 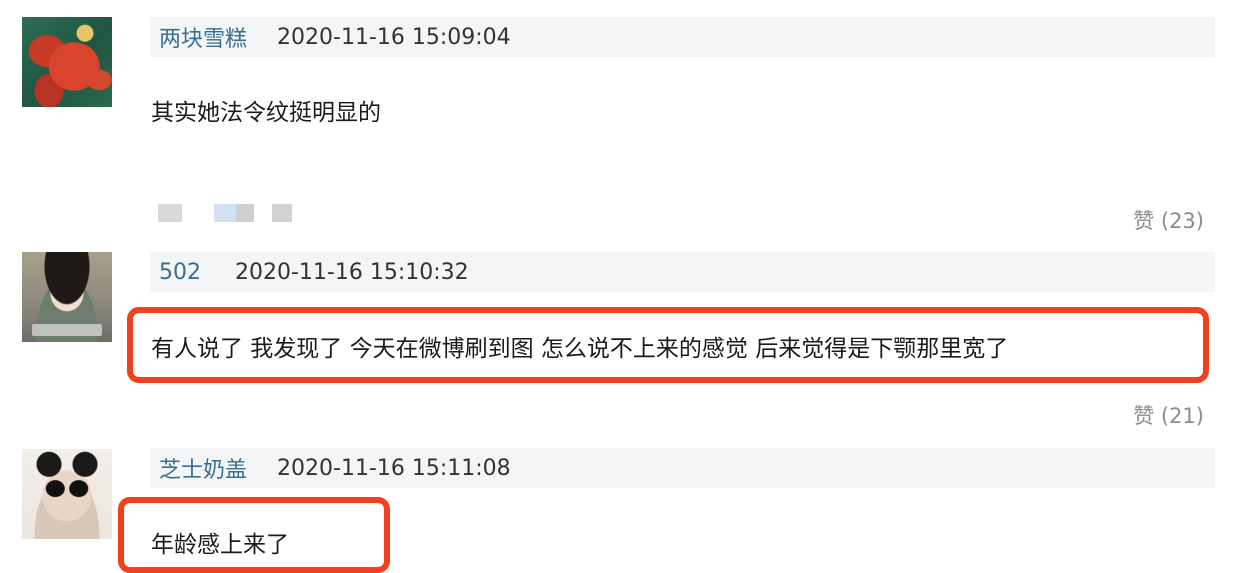 What do you see at coordinates (682, 272) in the screenshot?
I see `comment-meta-bar: 502 2020-11-16 15:10:32` at bounding box center [682, 272].